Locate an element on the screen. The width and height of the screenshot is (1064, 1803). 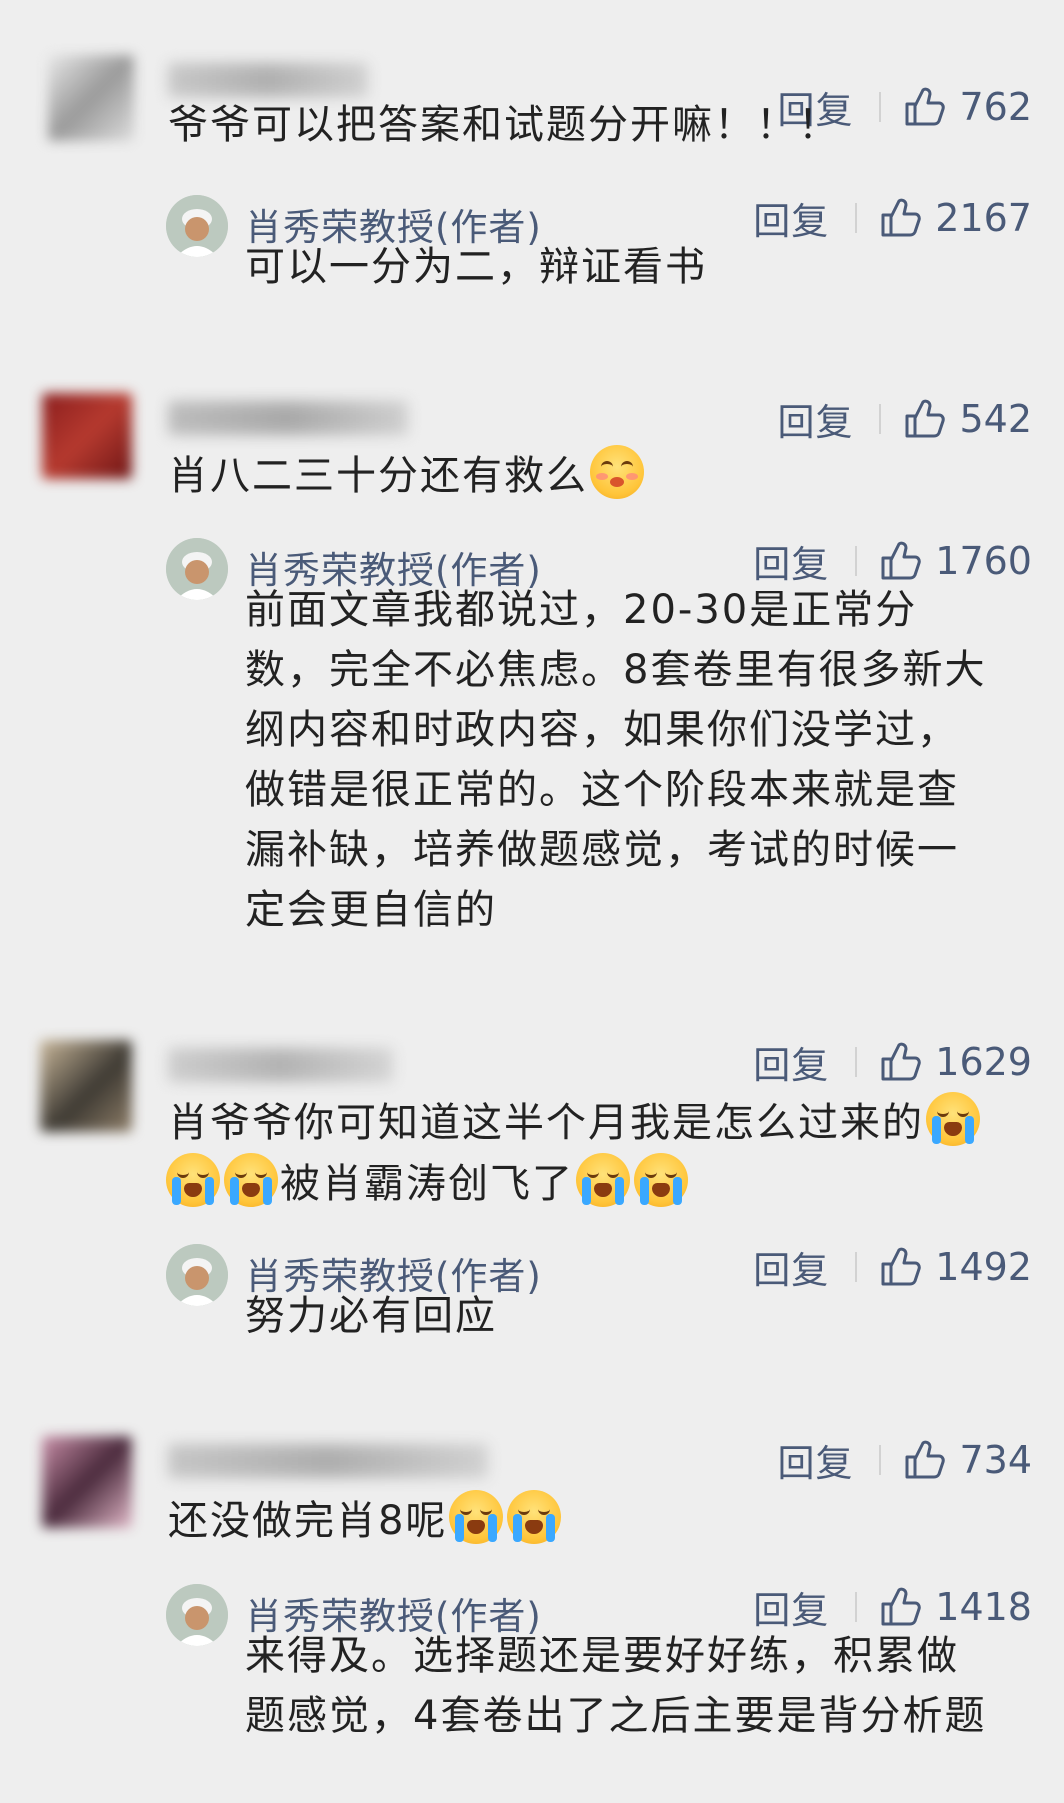
comment-text-content: 肖八二三十分还有救么 is located at coordinates (378, 476).